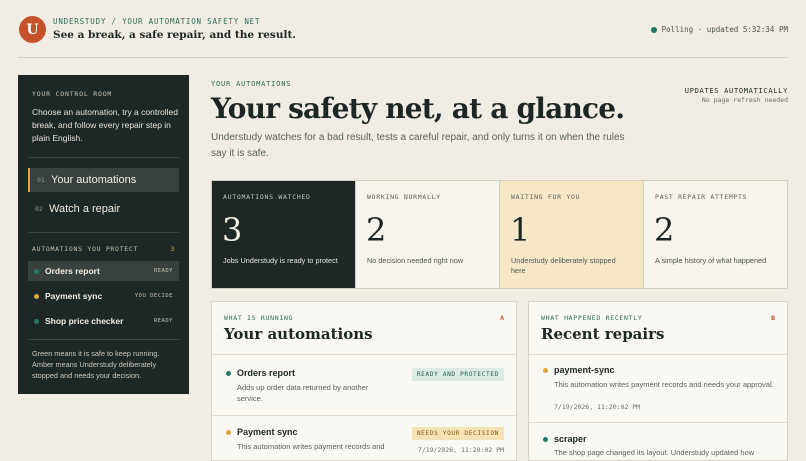  Describe the element at coordinates (72, 94) in the screenshot. I see `sidebar-kicker: YOUR CONTROL ROOM` at that location.